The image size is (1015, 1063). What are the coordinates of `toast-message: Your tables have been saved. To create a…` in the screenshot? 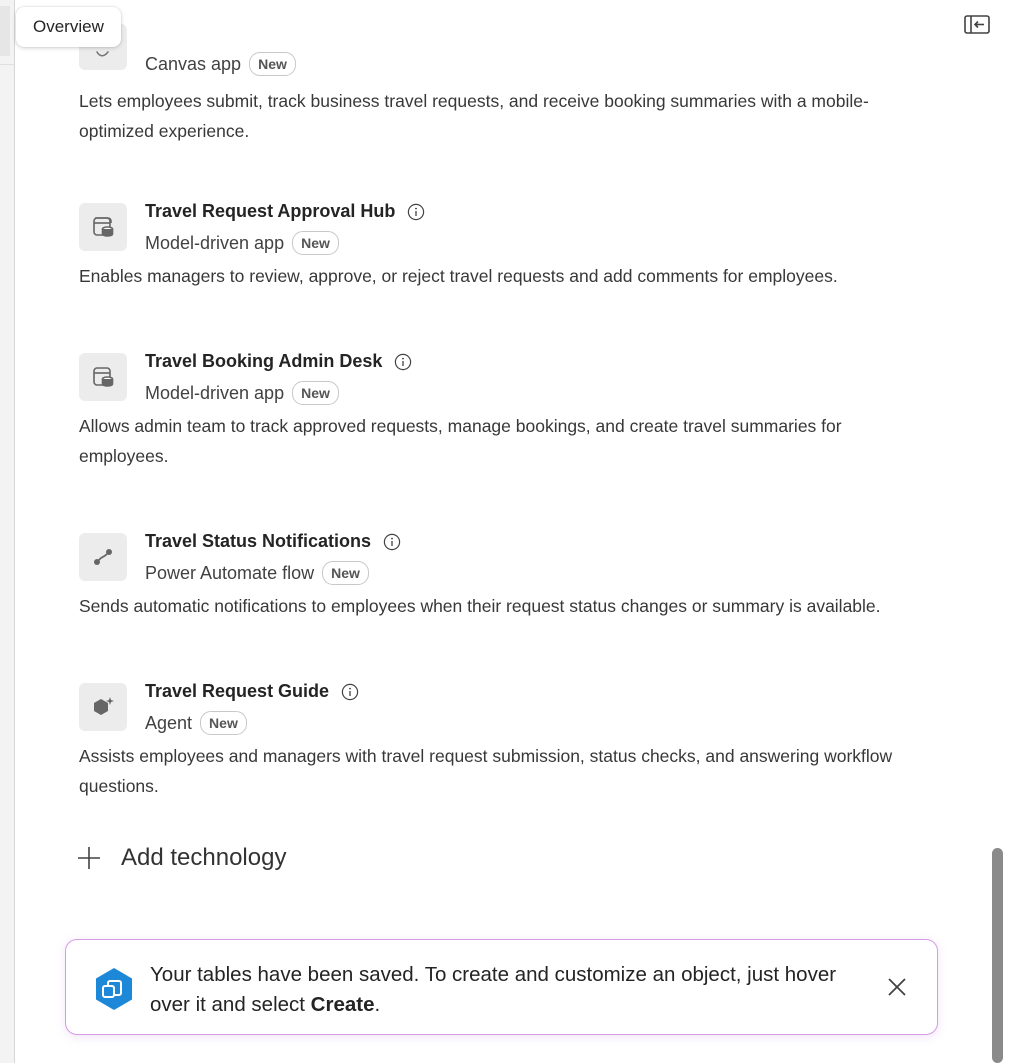 It's located at (500, 990).